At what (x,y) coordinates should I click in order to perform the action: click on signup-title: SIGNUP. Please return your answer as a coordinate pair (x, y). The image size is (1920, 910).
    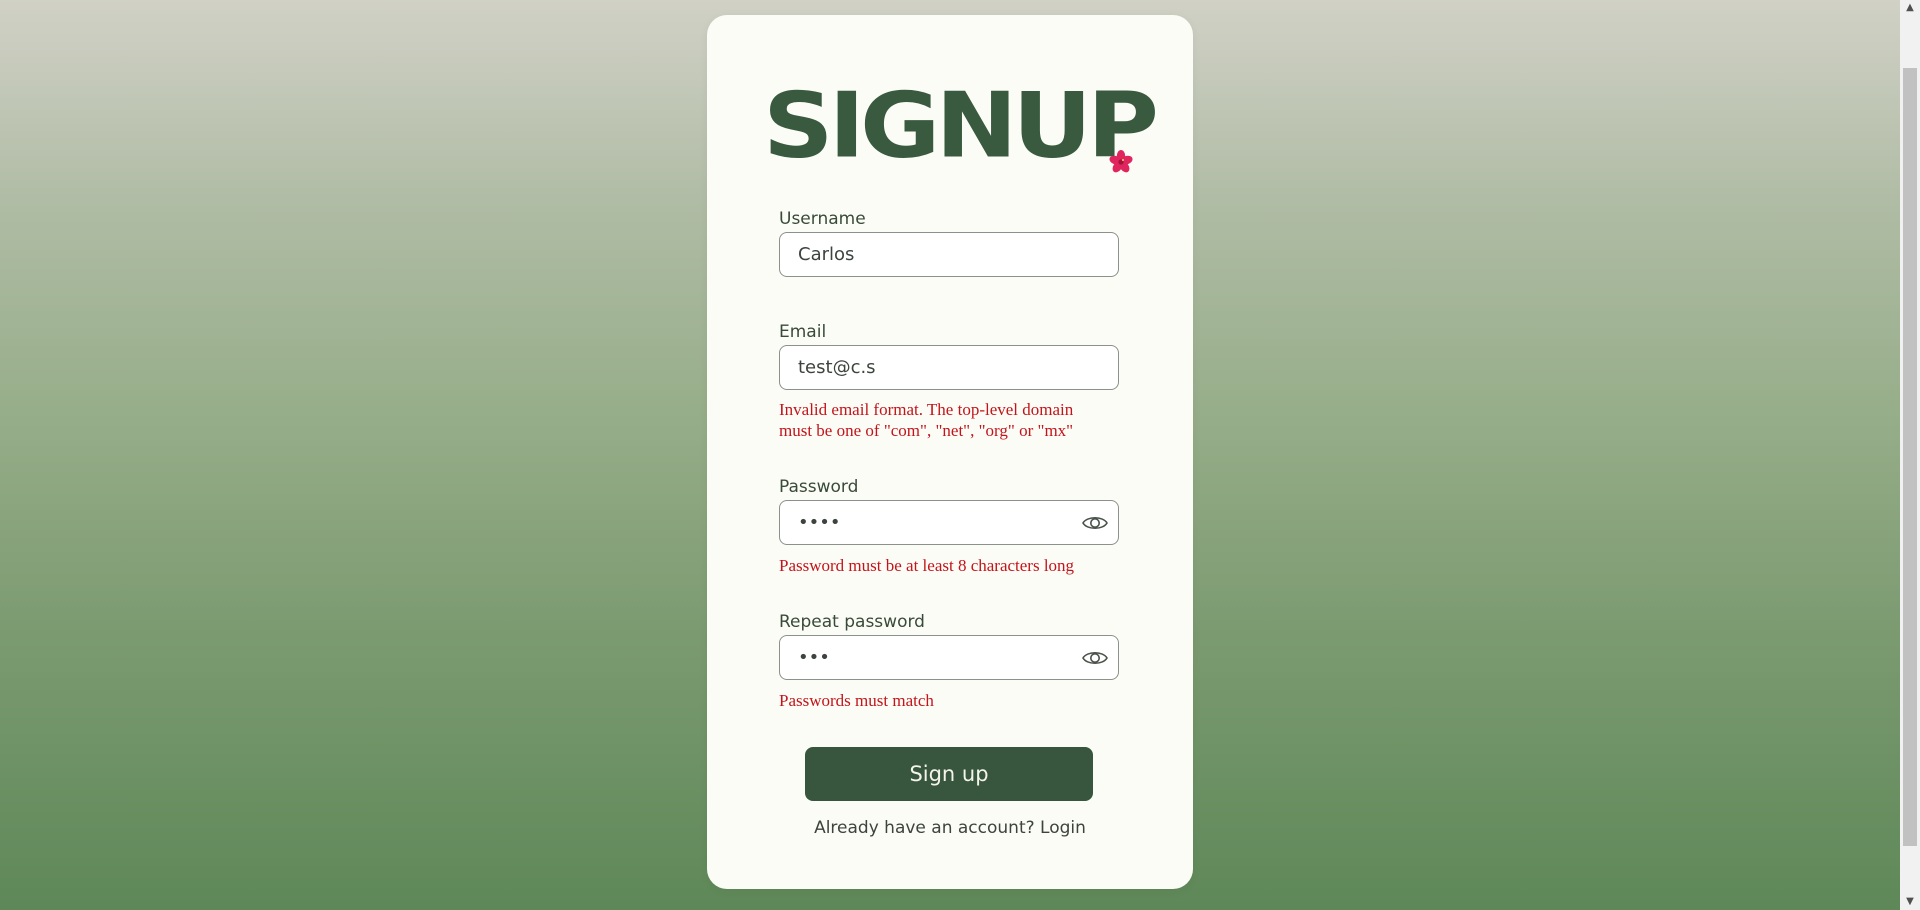
    Looking at the image, I should click on (961, 126).